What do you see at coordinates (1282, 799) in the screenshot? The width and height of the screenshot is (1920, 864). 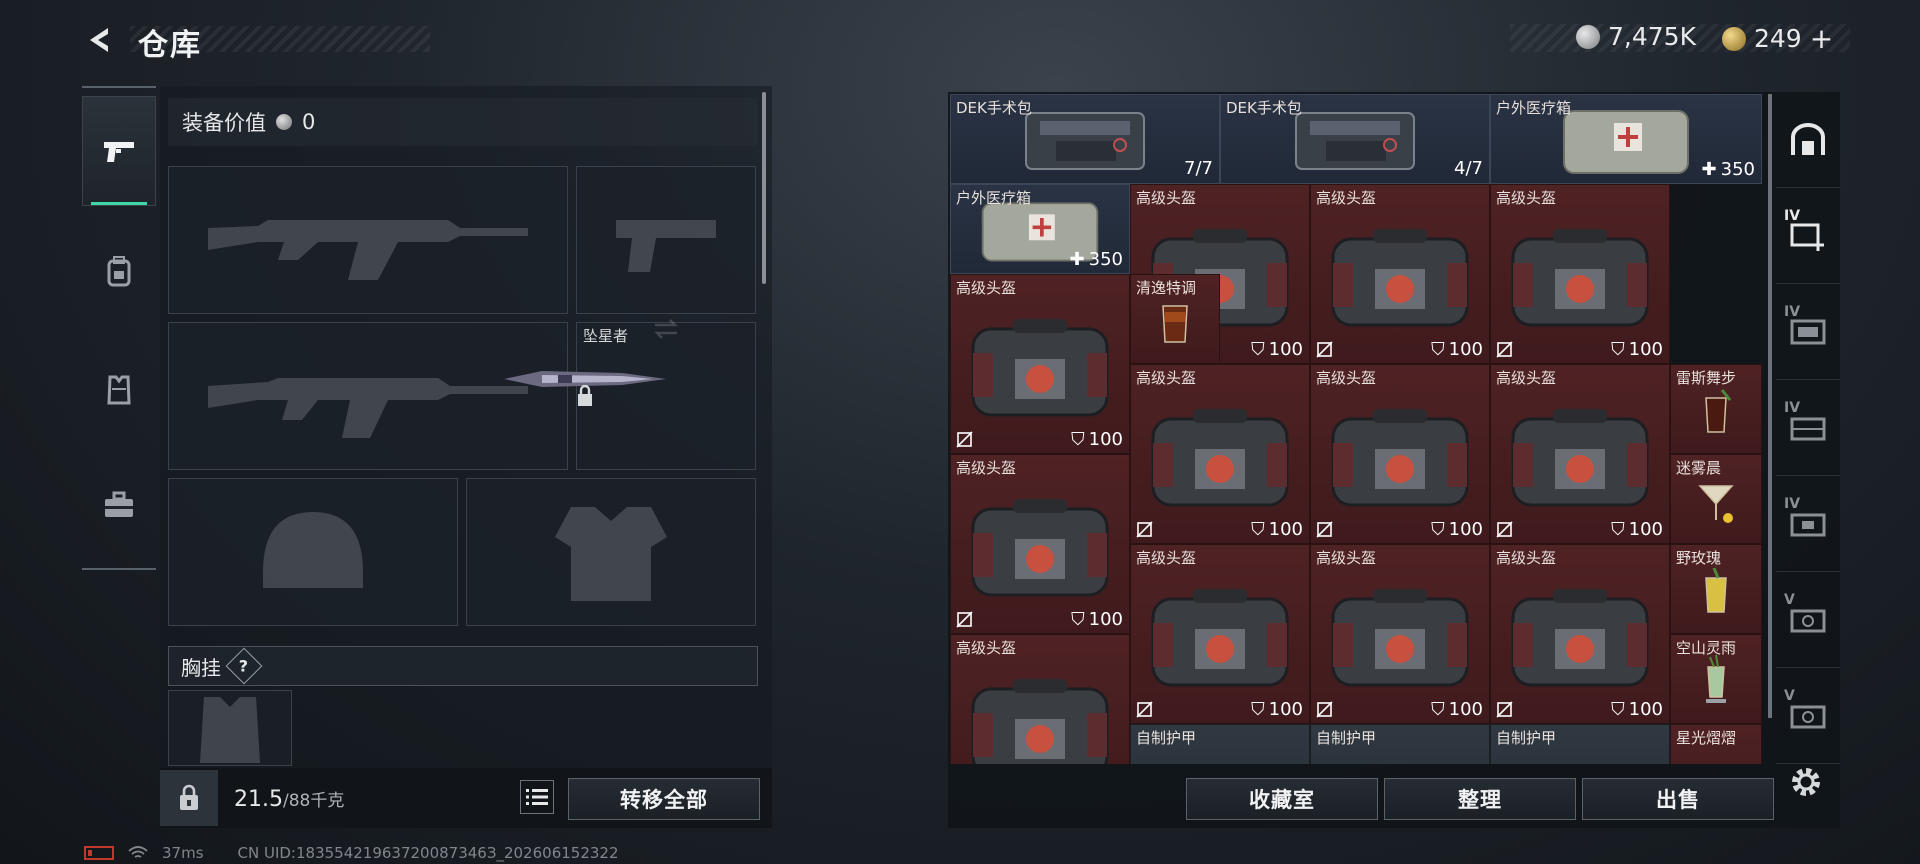 I see `collection-room-button: 收藏室` at bounding box center [1282, 799].